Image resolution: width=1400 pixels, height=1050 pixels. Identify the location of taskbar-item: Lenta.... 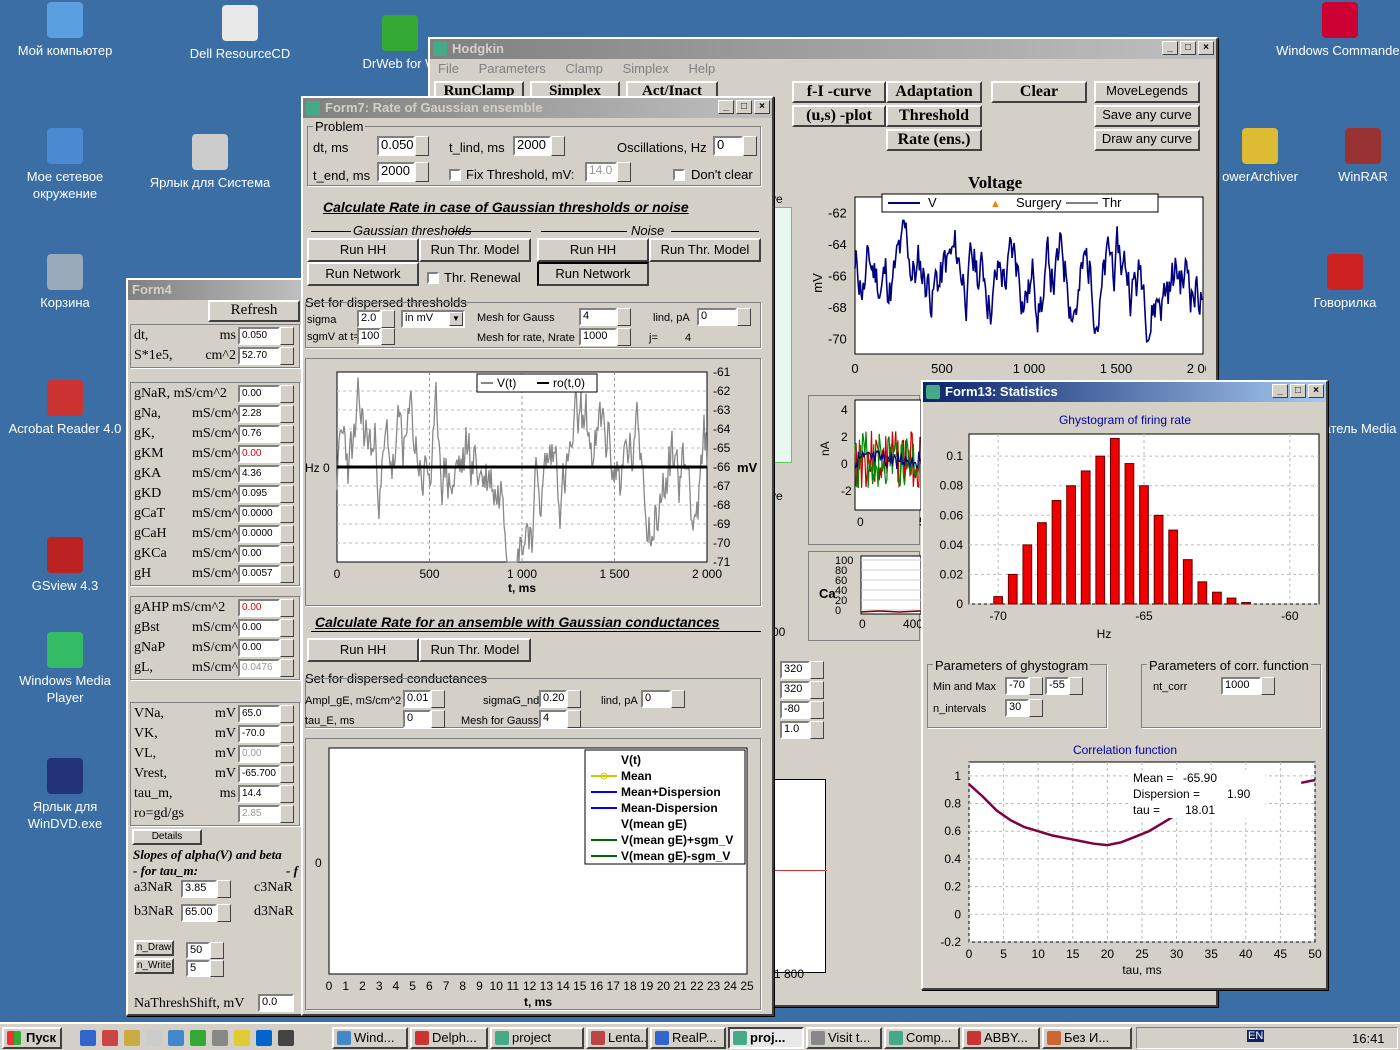
(617, 1038).